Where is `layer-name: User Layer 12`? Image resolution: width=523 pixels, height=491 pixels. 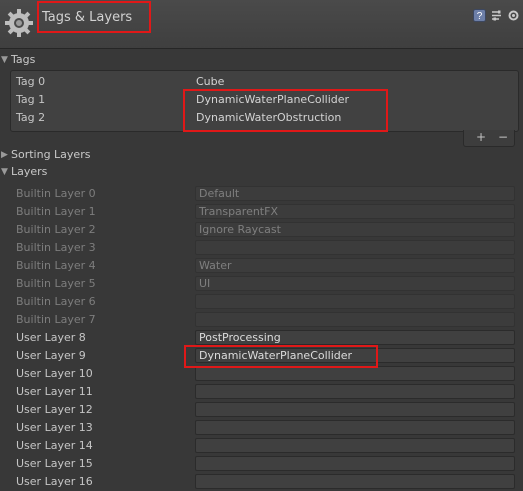 layer-name: User Layer 12 is located at coordinates (54, 409).